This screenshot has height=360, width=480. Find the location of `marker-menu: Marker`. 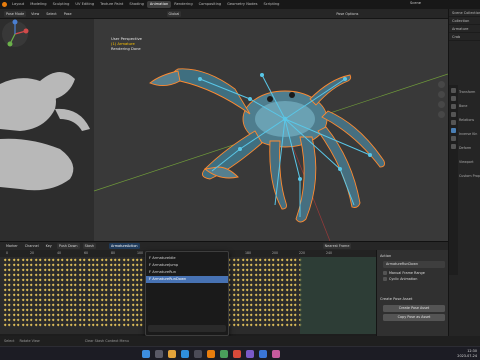

marker-menu: Marker is located at coordinates (12, 246).